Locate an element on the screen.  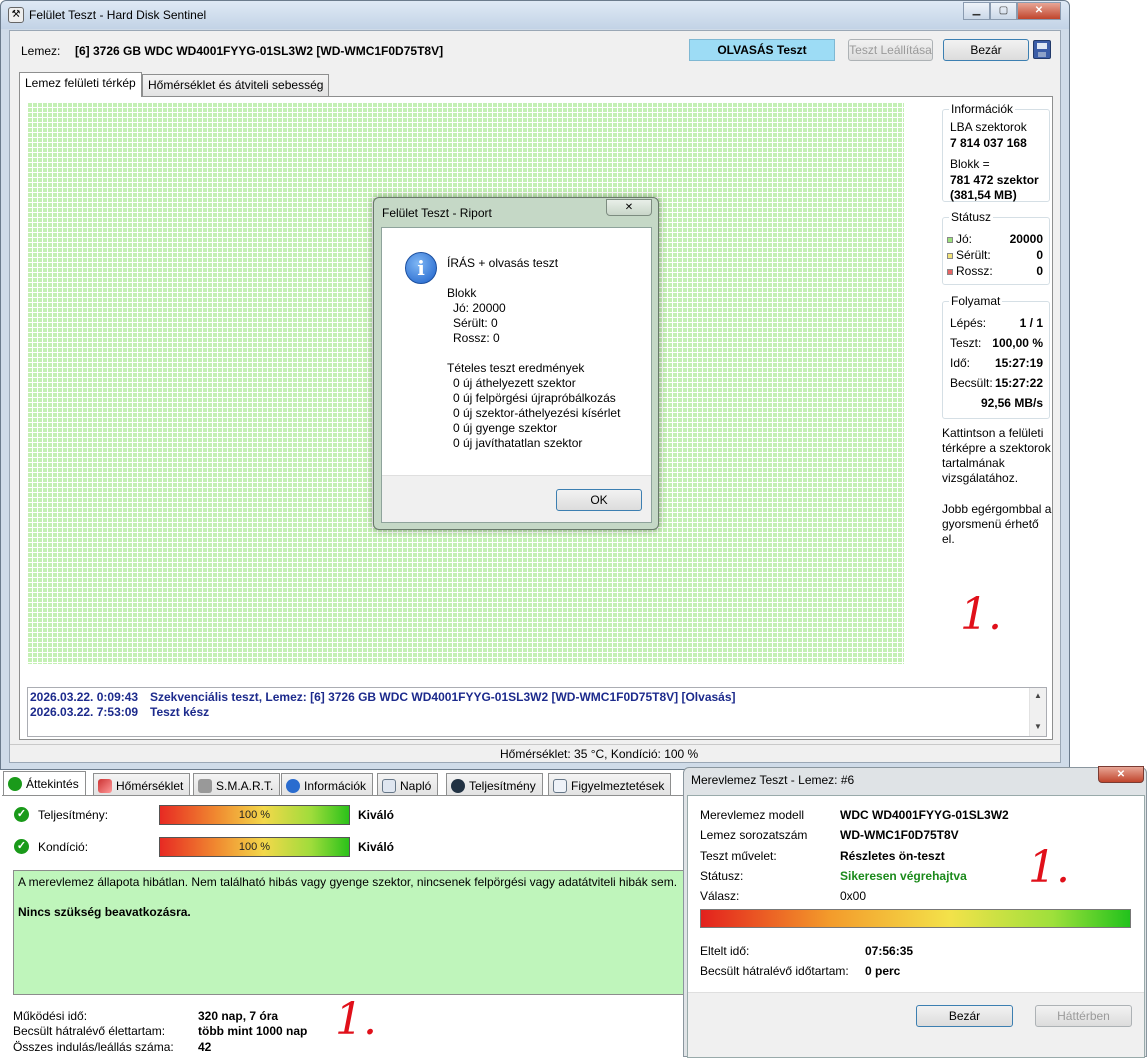
step-label: Lépés: is located at coordinates (968, 323).